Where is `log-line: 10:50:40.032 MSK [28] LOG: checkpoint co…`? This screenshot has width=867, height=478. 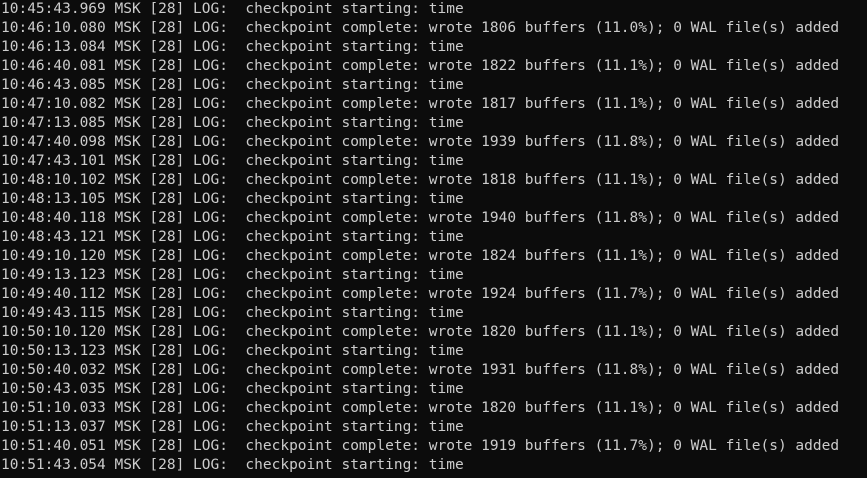
log-line: 10:50:40.032 MSK [28] LOG: checkpoint co… is located at coordinates (420, 370).